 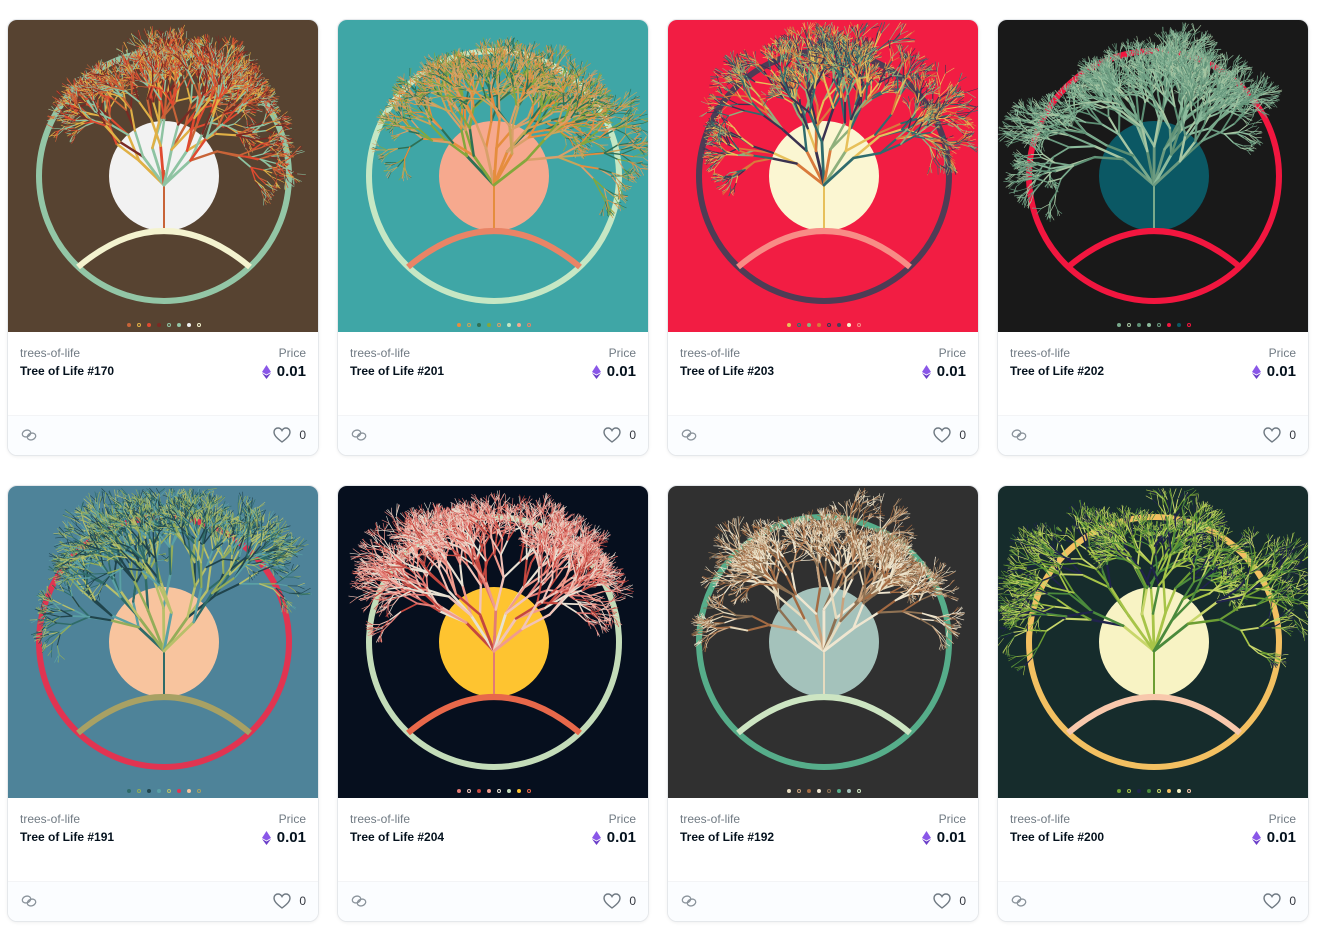 I want to click on asset-name: Tree of Life #200, so click(x=1057, y=837).